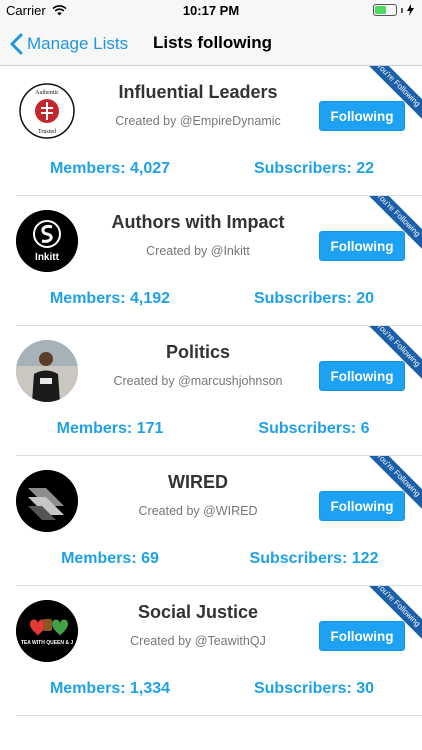 The height and width of the screenshot is (750, 422). Describe the element at coordinates (198, 352) in the screenshot. I see `list-title: Politics` at that location.